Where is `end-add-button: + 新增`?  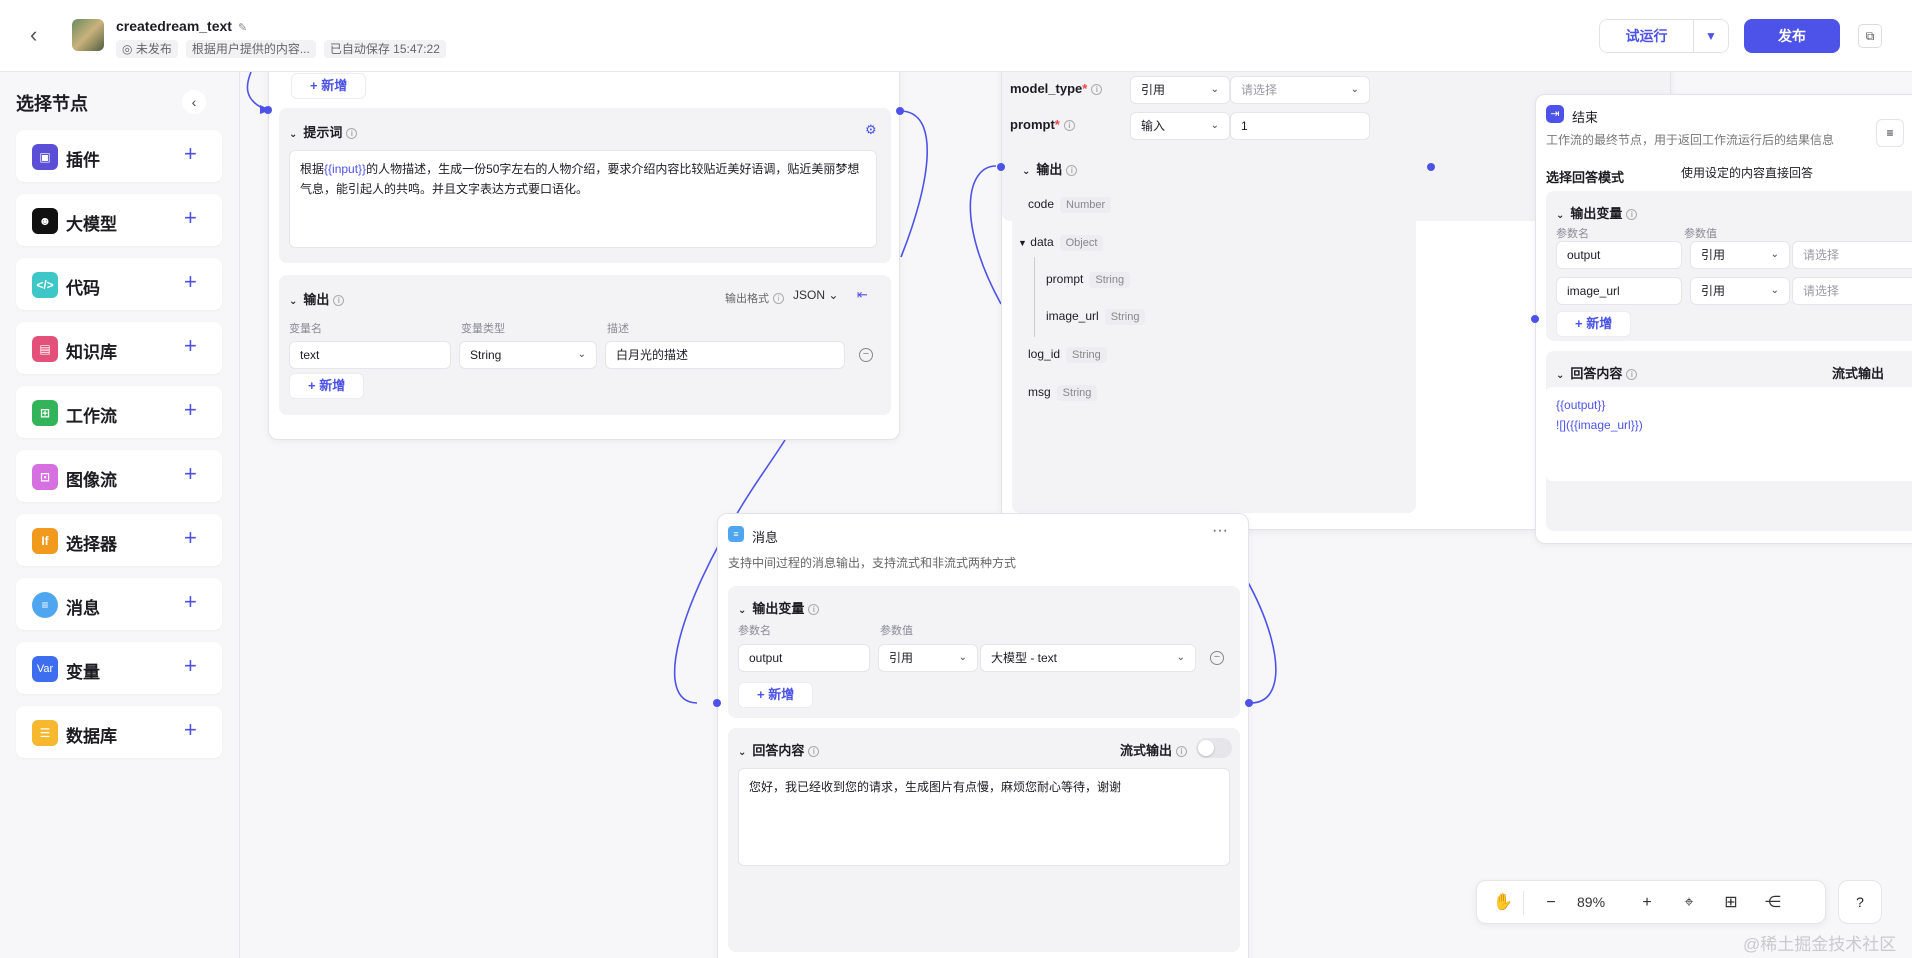
end-add-button: + 新增 is located at coordinates (1594, 324).